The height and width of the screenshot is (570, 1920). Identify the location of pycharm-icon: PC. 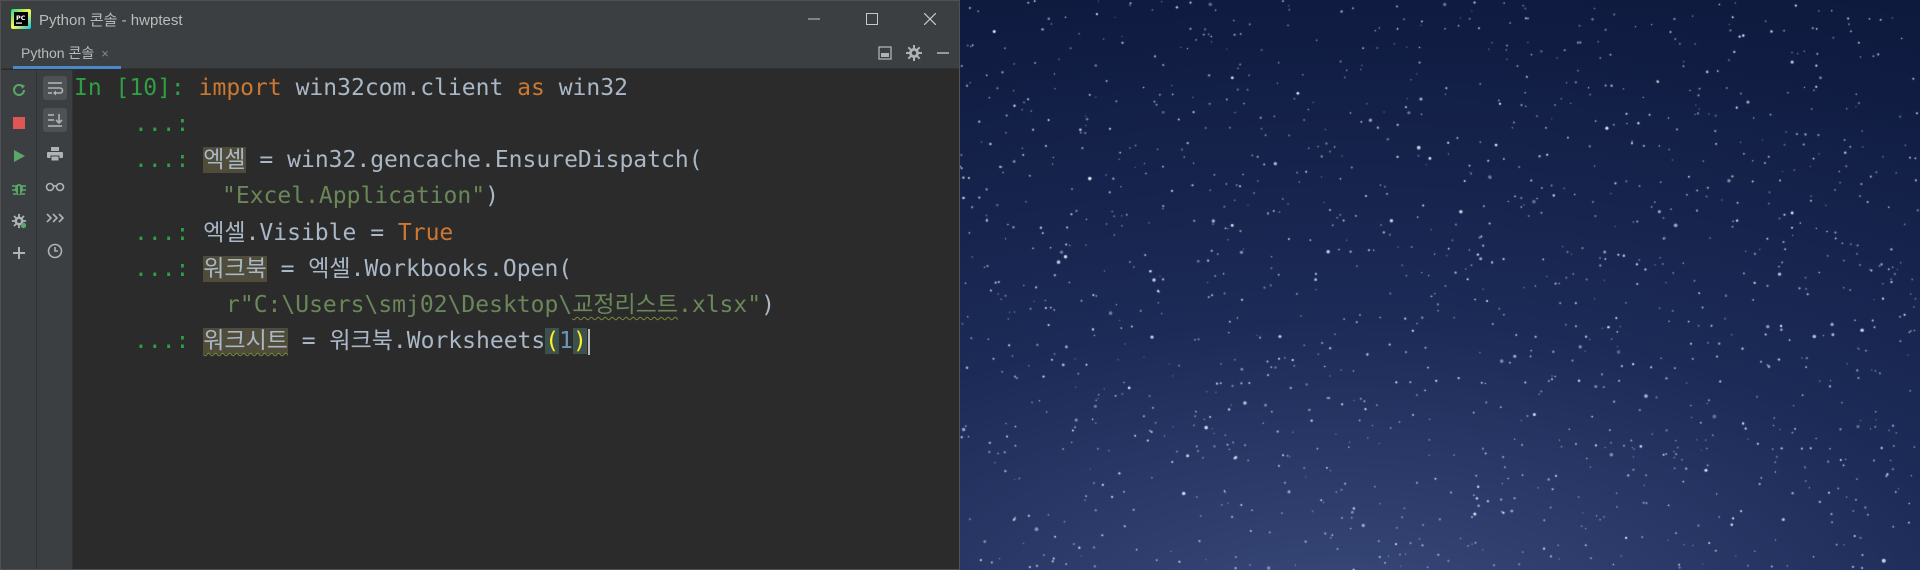
(21, 19).